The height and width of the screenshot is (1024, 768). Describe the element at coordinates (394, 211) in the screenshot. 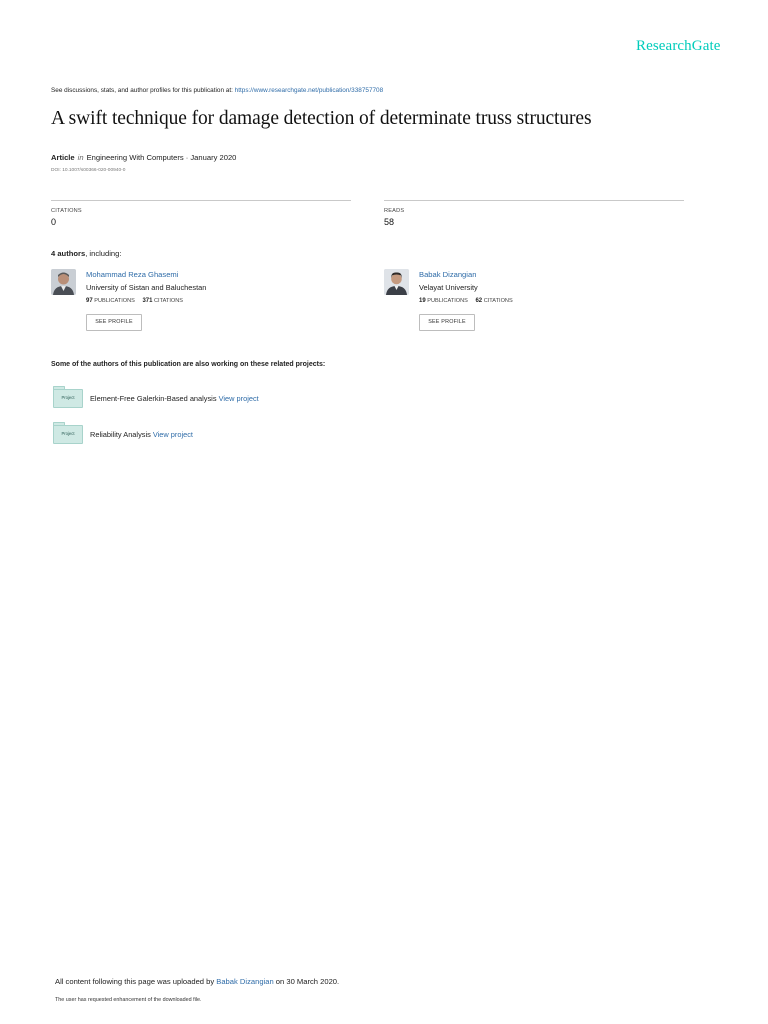

I see `reads-label: READS` at that location.